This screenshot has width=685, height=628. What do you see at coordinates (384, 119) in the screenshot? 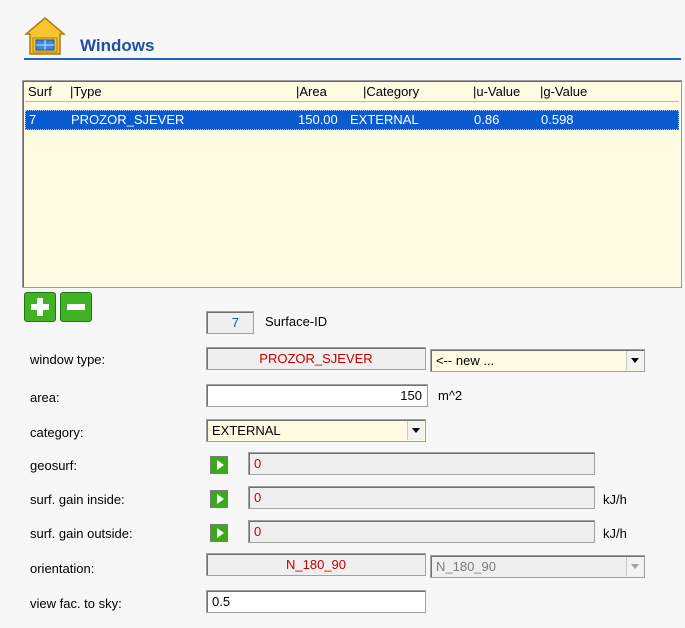
I see `row-category: EXTERNAL` at bounding box center [384, 119].